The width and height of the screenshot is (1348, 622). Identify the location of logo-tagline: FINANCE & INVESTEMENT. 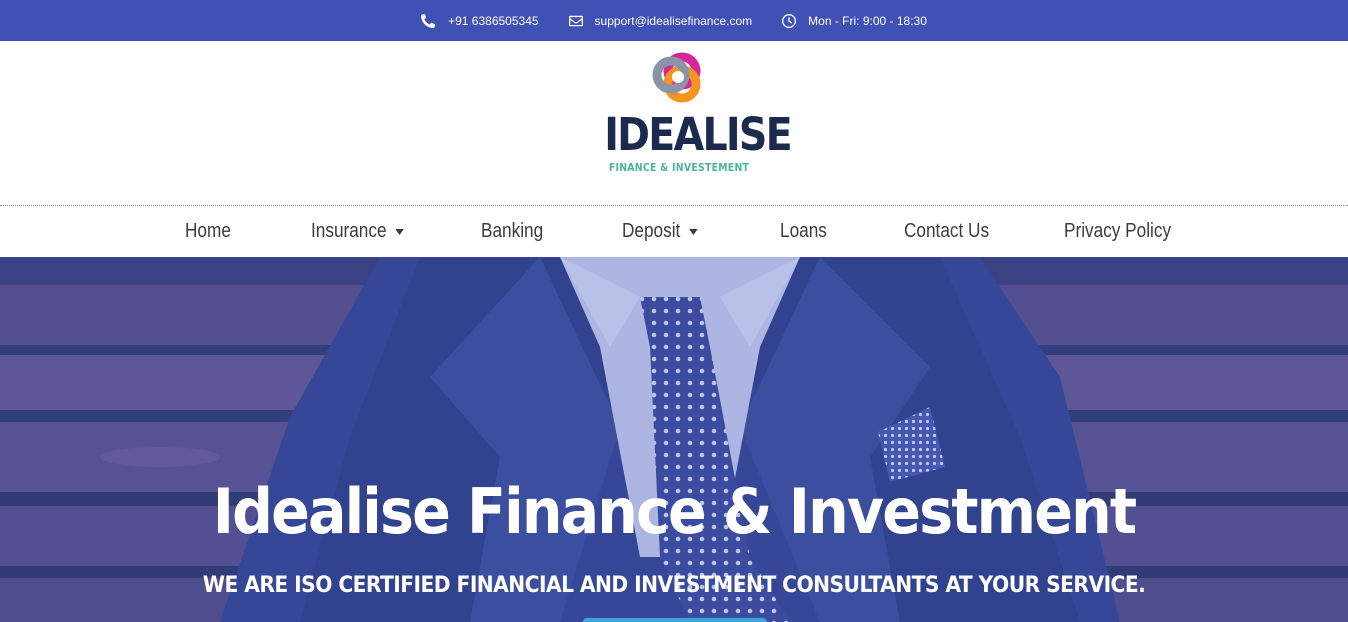
(679, 167).